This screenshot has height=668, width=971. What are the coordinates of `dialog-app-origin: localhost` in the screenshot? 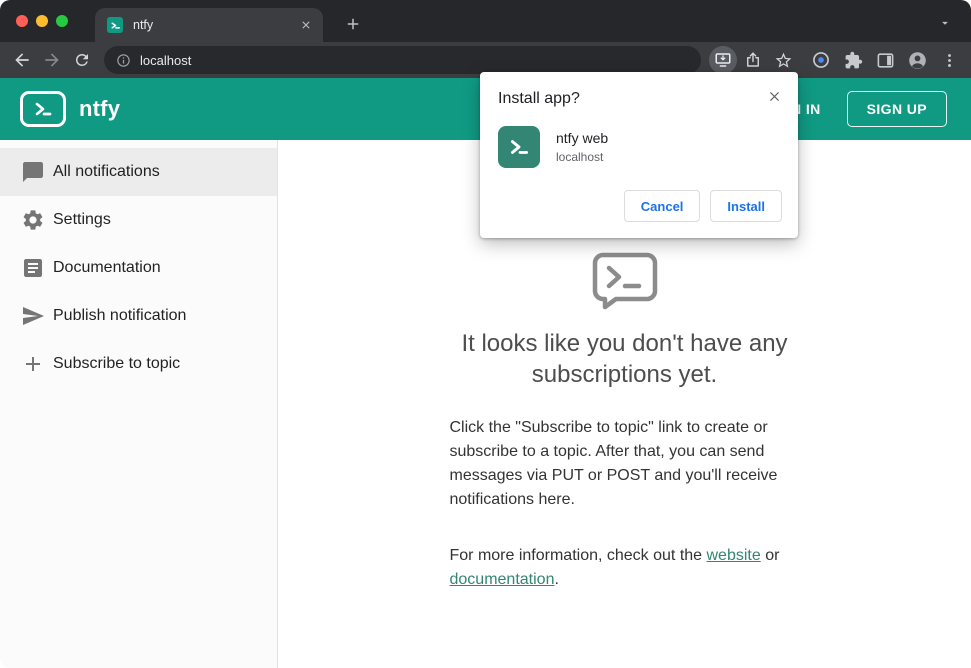 It's located at (580, 157).